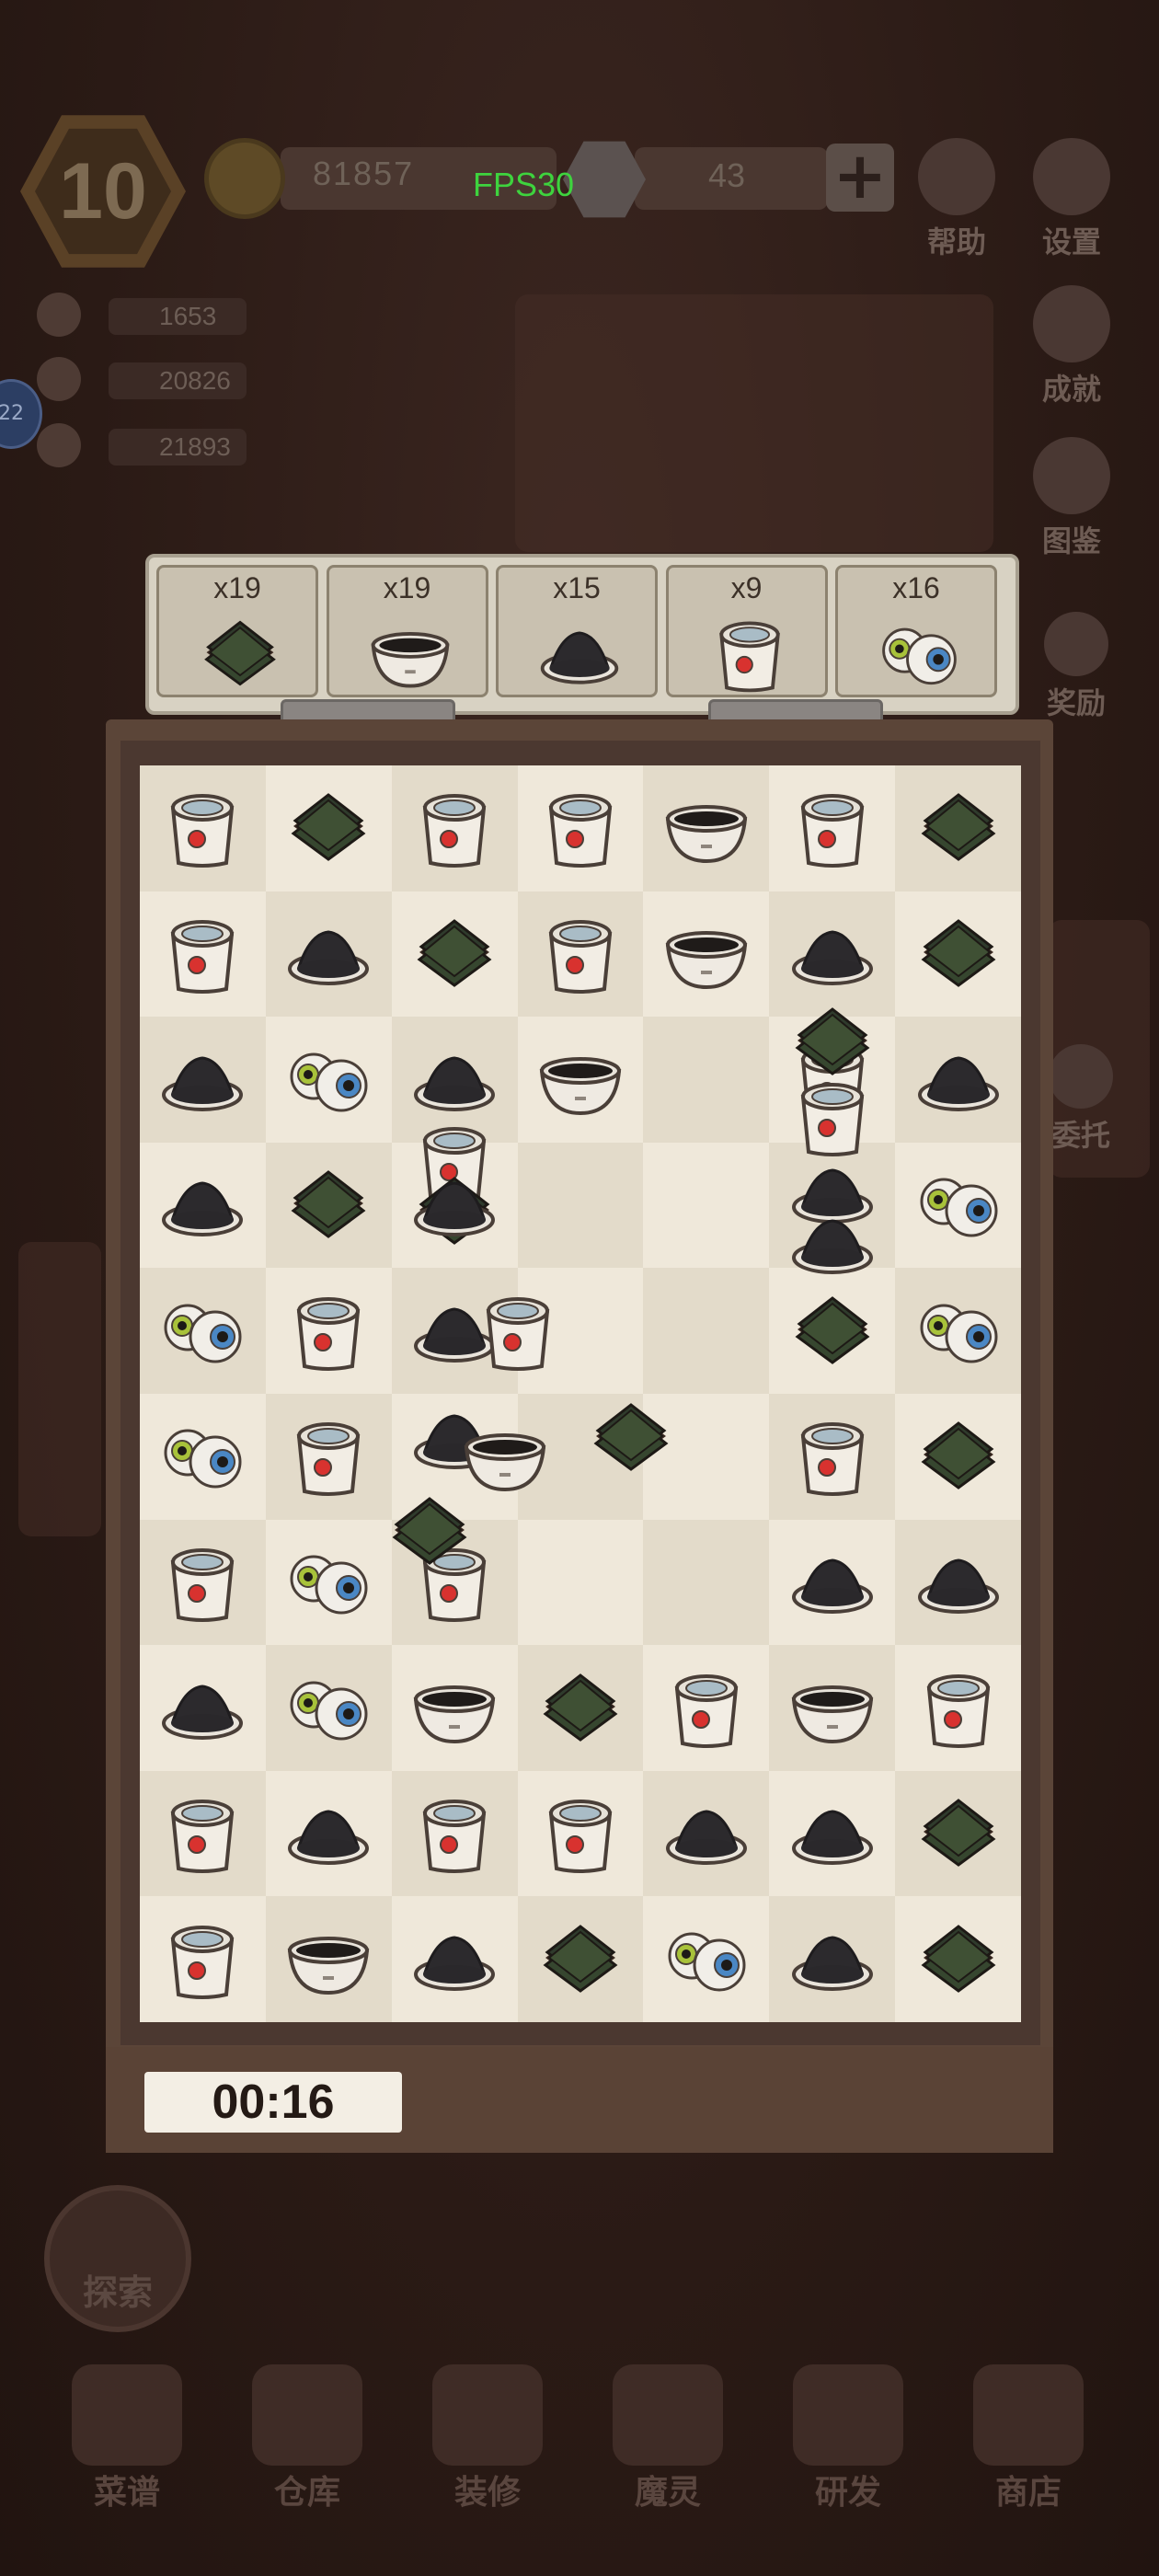 Image resolution: width=1159 pixels, height=2576 pixels. What do you see at coordinates (407, 631) in the screenshot?
I see `goal-slot-soy-bowl: x19` at bounding box center [407, 631].